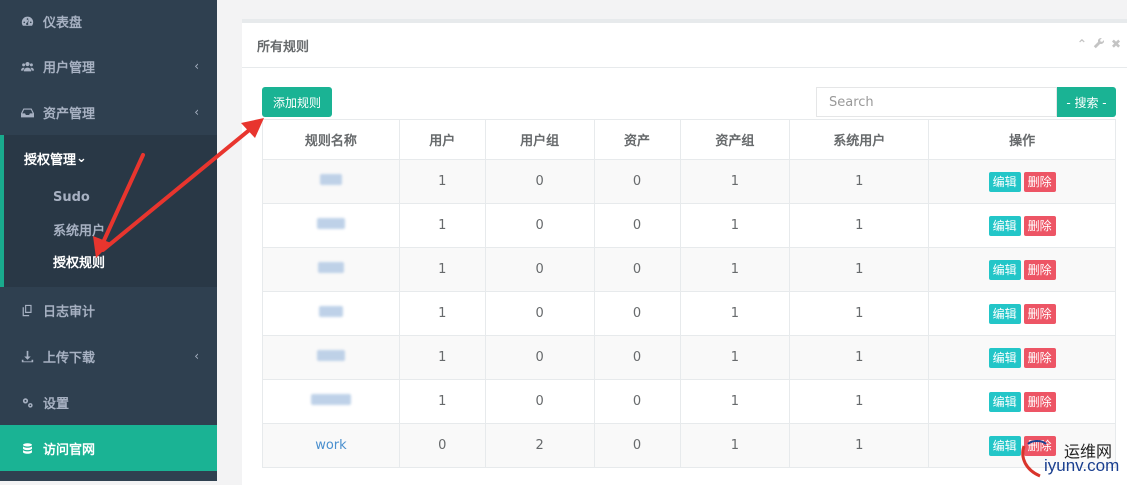  Describe the element at coordinates (735, 139) in the screenshot. I see `column-header: 资产组` at that location.